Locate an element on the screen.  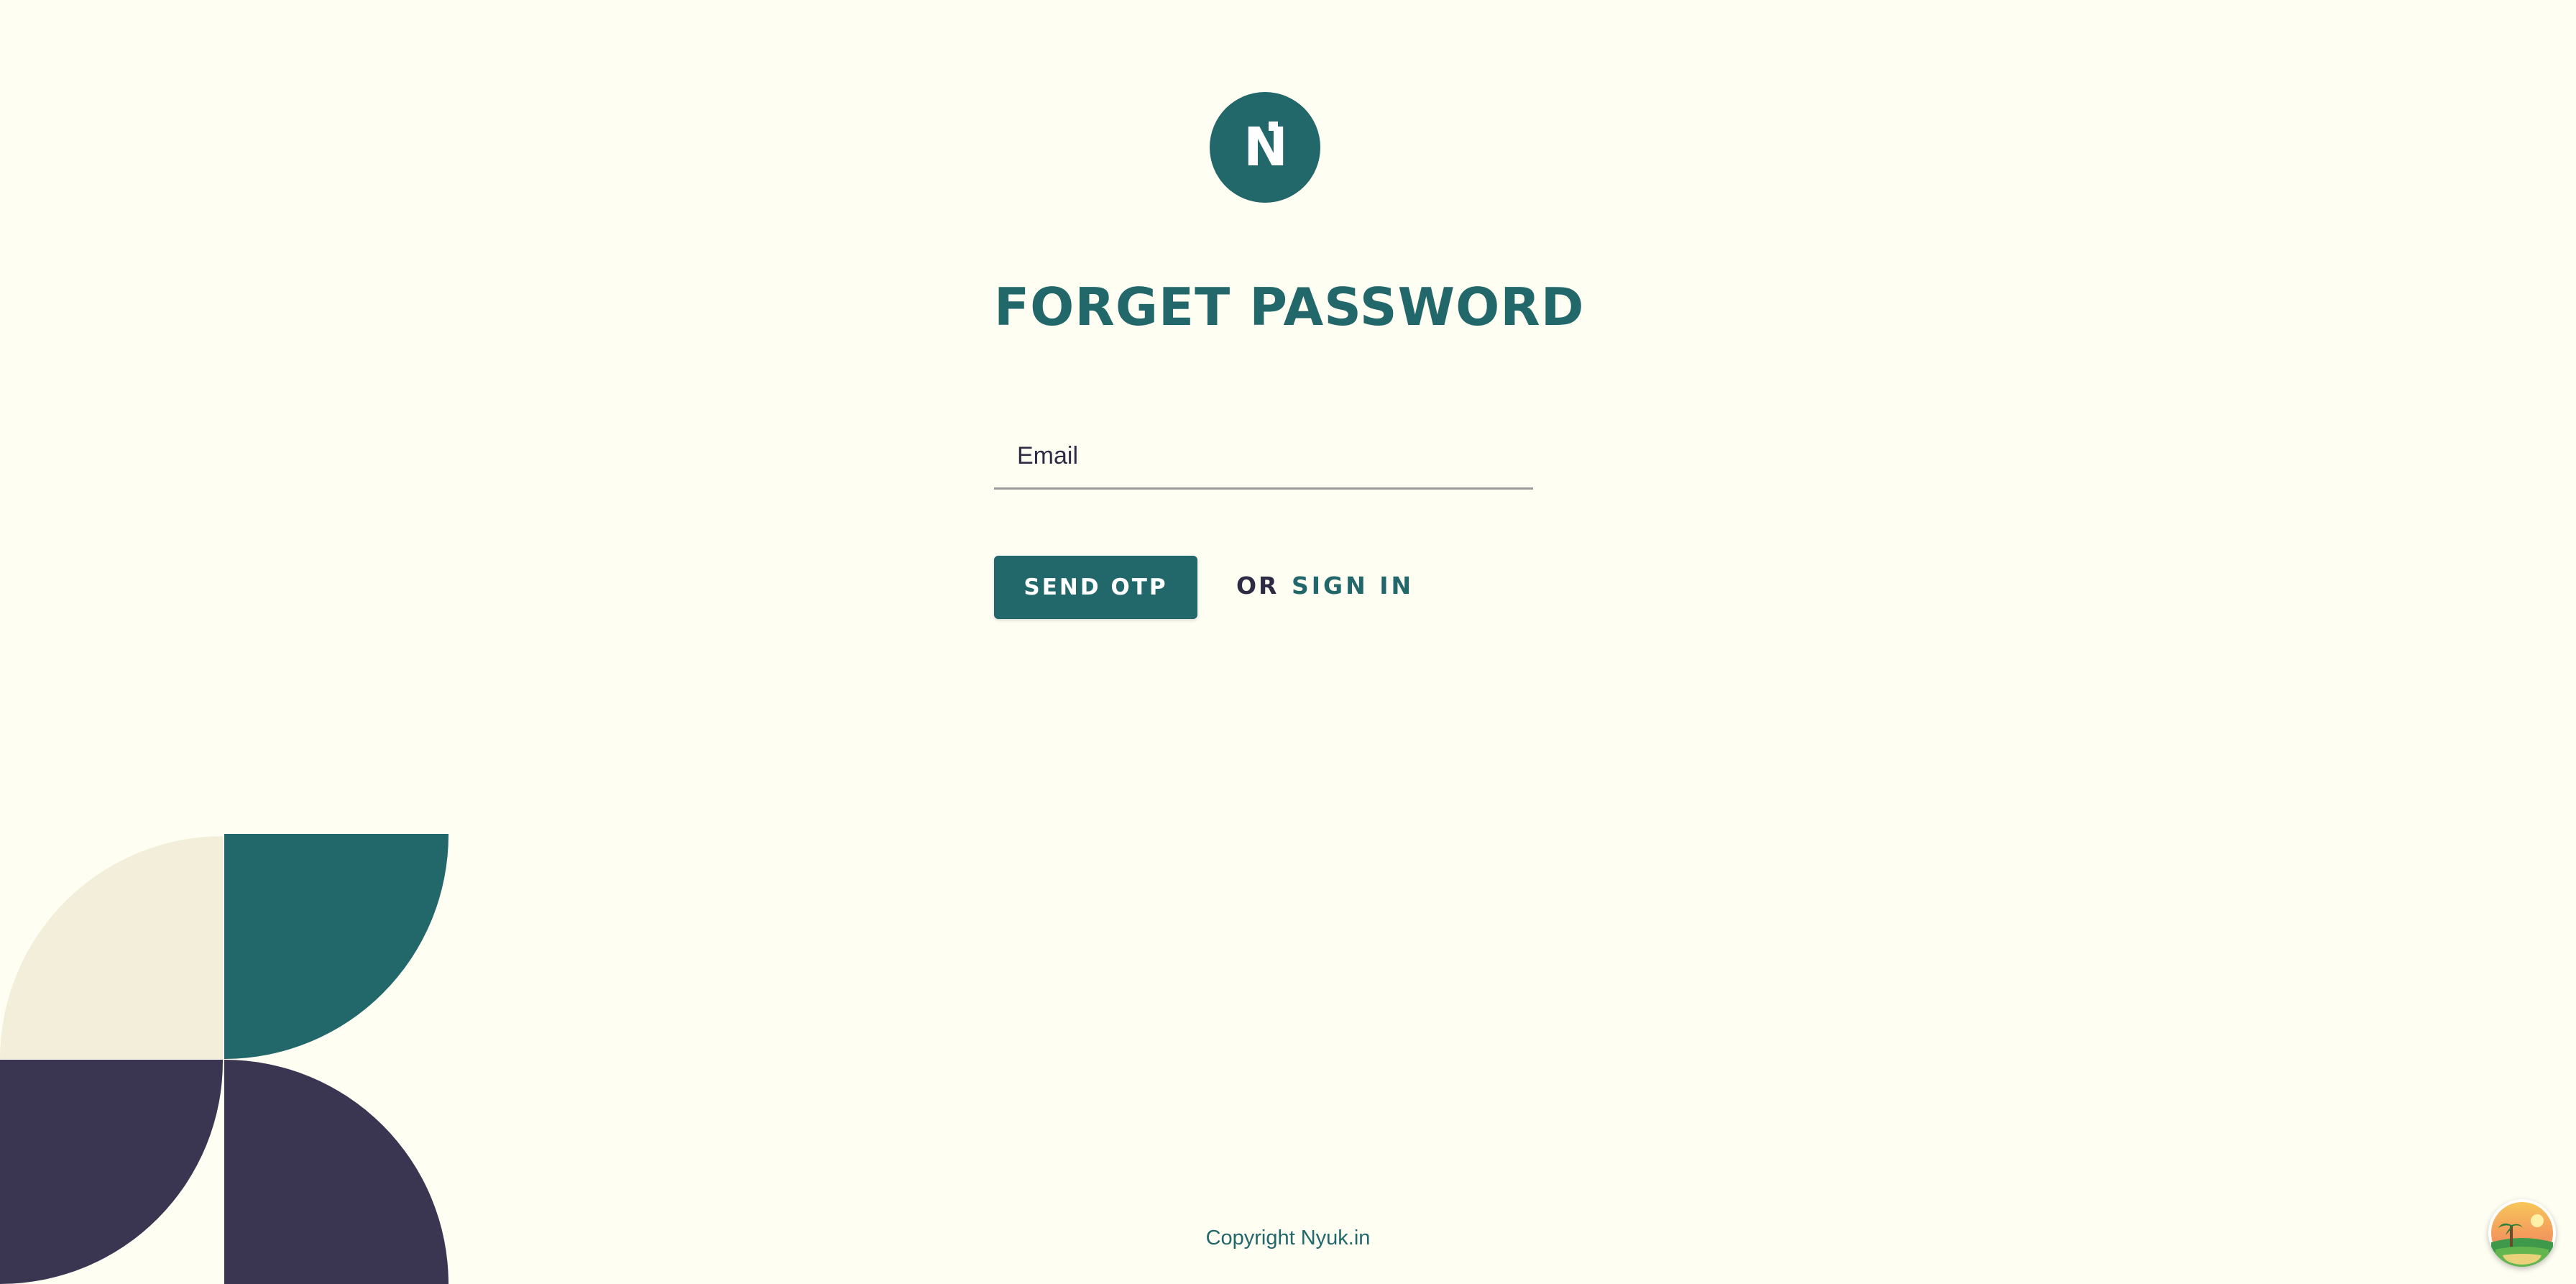
page-title: FORGET PASSWORD is located at coordinates (1289, 307).